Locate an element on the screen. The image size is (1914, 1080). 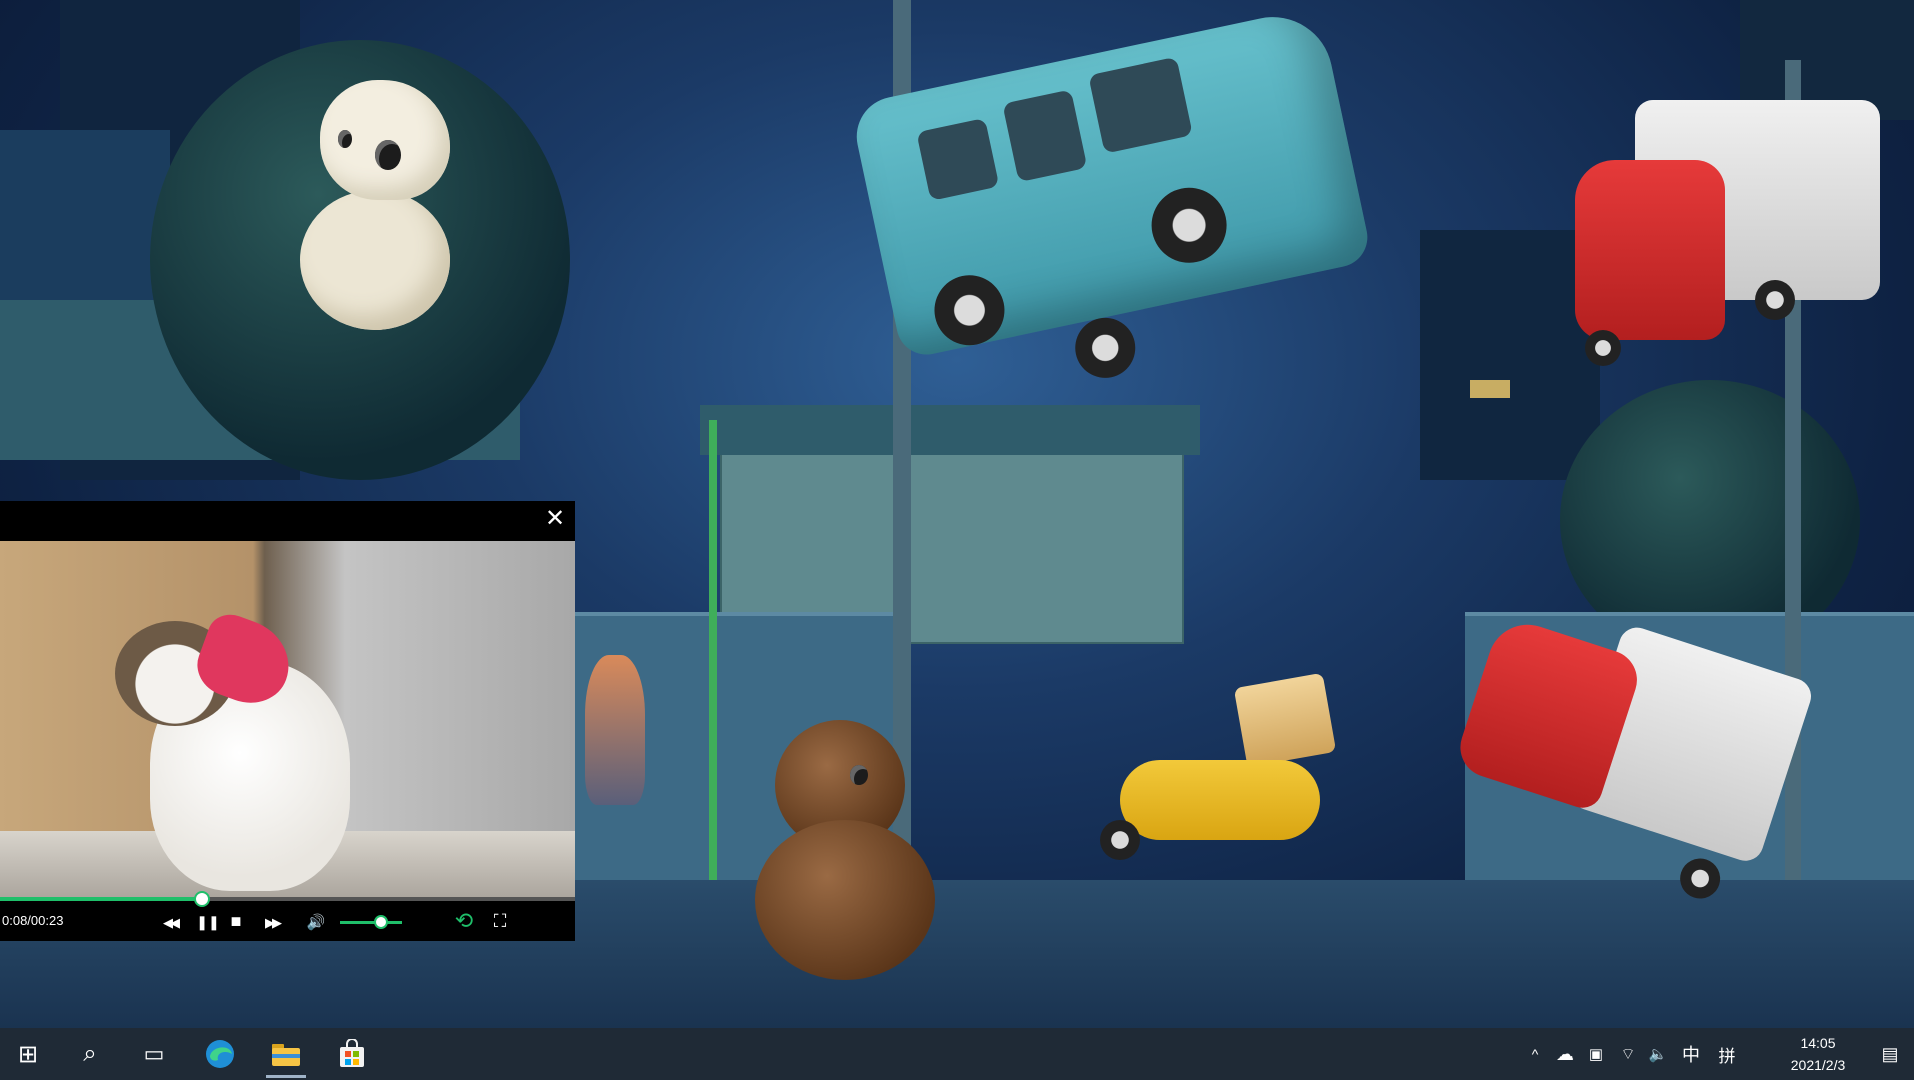
speaker-icon: 🔊 is located at coordinates (316, 922).